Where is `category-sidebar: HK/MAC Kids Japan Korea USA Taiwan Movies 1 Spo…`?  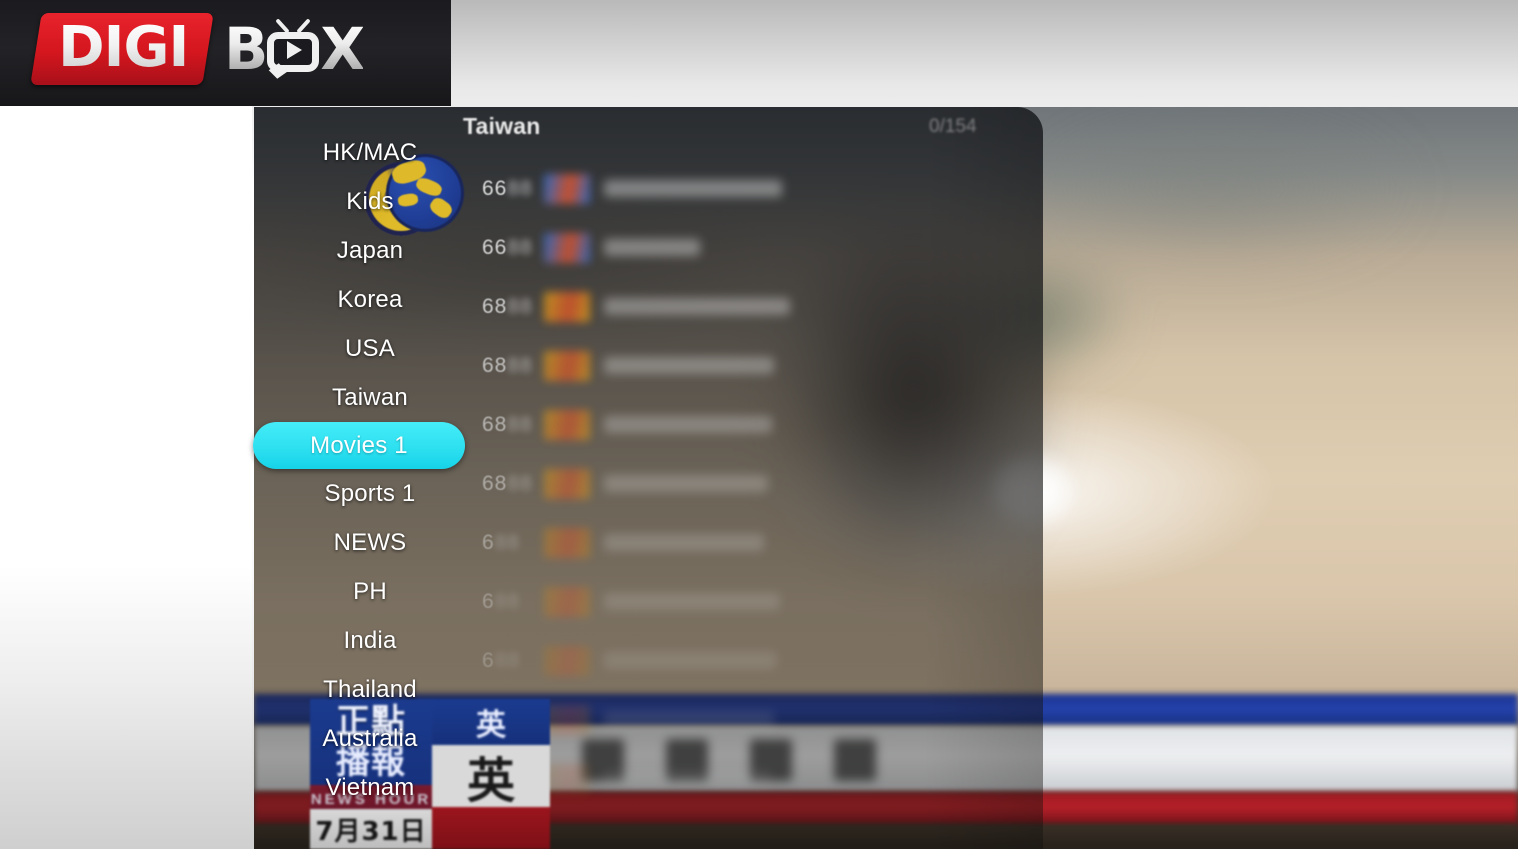
category-sidebar: HK/MAC Kids Japan Korea USA Taiwan Movies 1 Spo… is located at coordinates (369, 483).